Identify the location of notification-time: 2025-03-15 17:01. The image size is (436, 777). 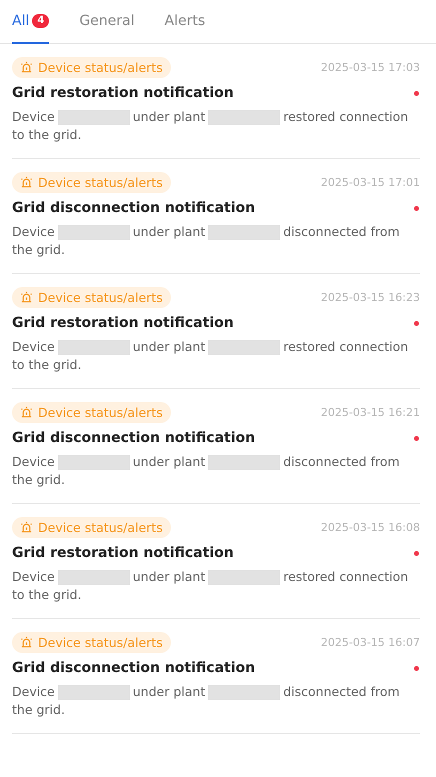
(370, 182).